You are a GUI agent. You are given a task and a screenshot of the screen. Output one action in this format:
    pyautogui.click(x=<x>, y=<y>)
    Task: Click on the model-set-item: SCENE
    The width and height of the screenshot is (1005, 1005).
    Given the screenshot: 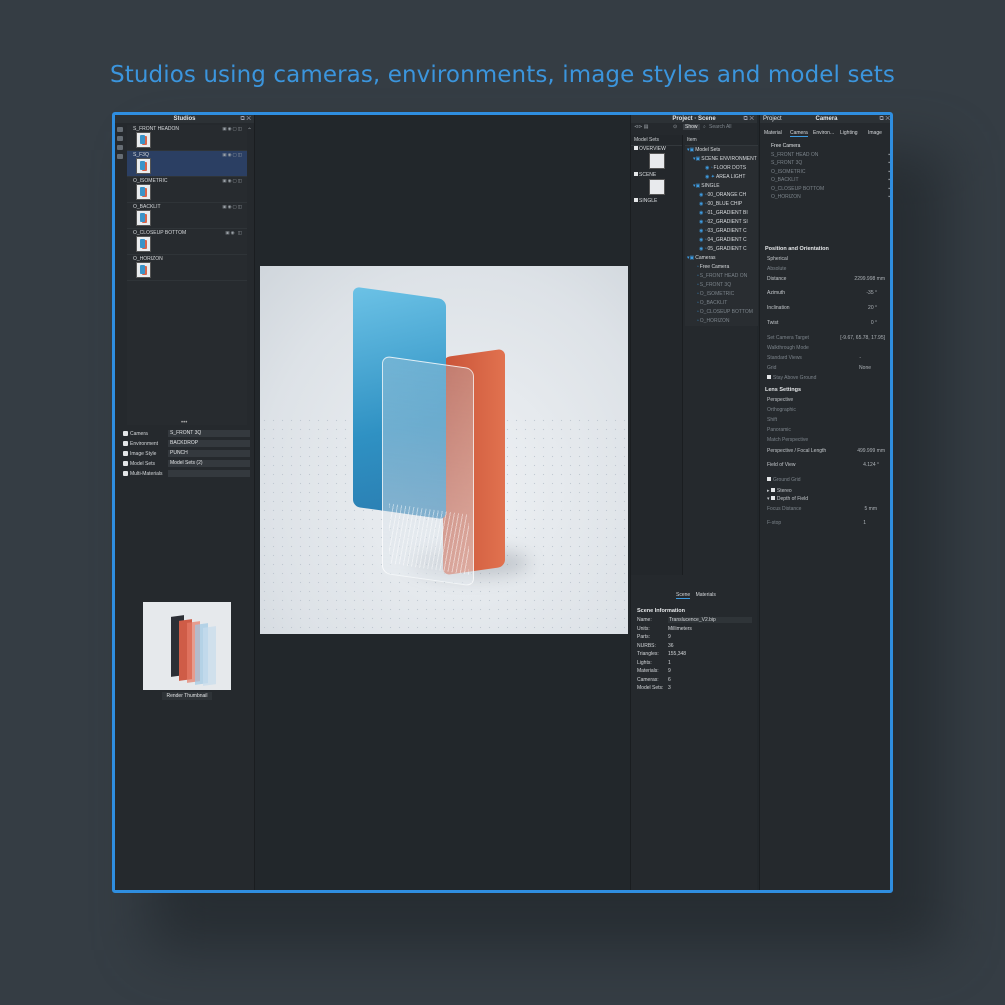 What is the action you would take?
    pyautogui.click(x=656, y=185)
    